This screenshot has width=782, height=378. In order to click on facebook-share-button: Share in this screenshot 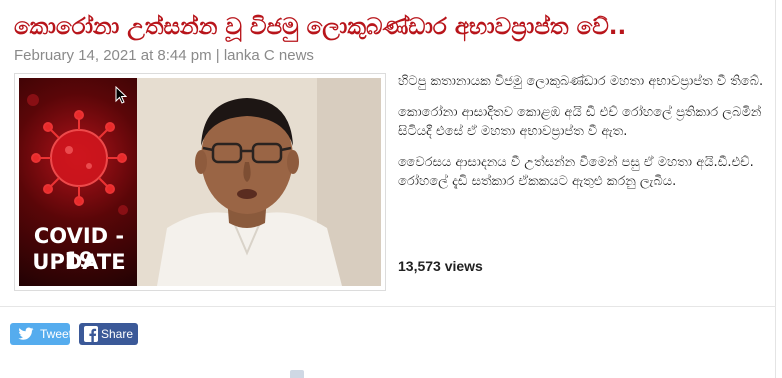, I will do `click(108, 334)`.